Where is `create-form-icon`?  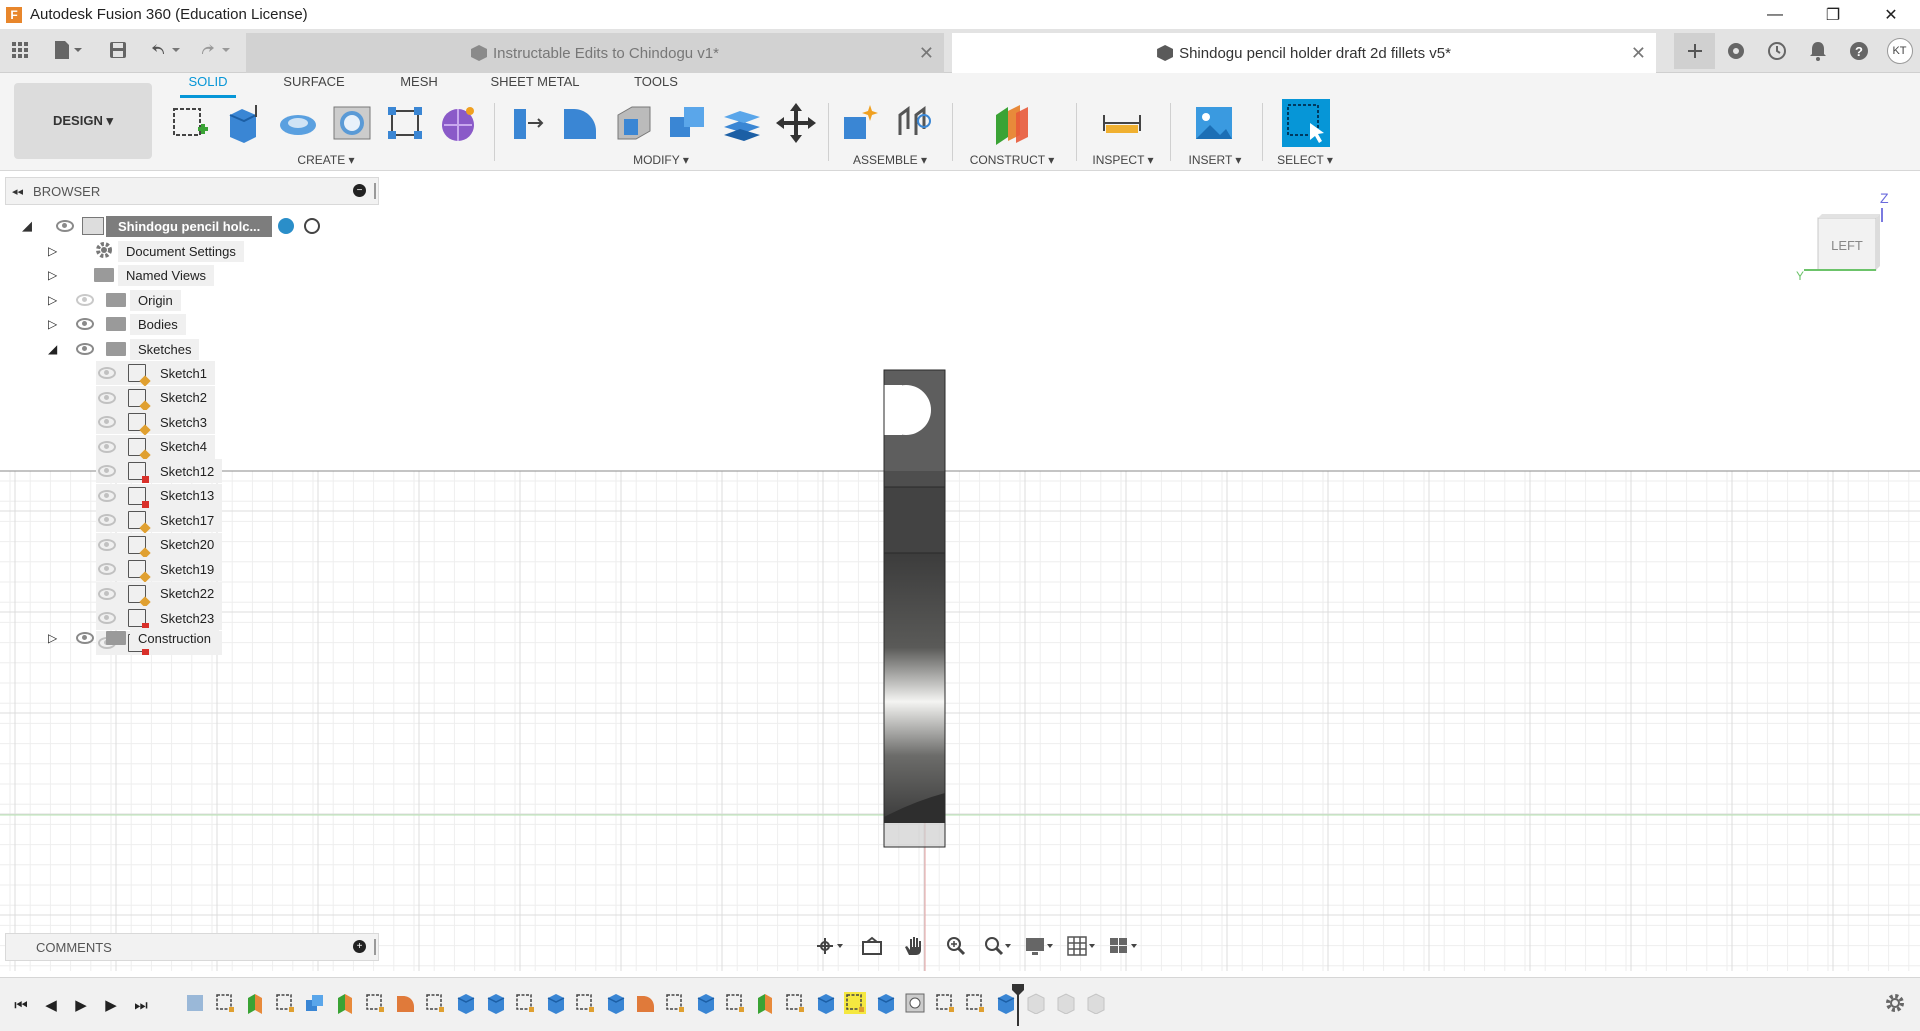
create-form-icon is located at coordinates (458, 123).